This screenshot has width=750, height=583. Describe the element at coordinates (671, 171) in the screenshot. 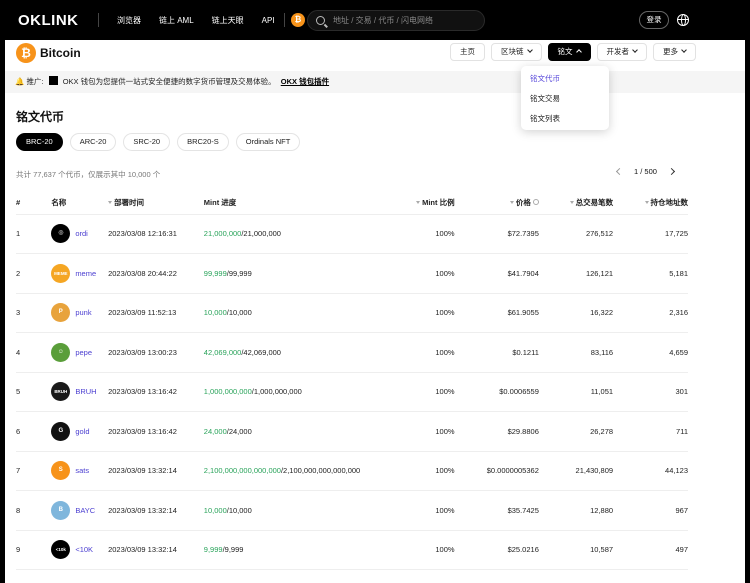

I see `next-page-icon` at that location.